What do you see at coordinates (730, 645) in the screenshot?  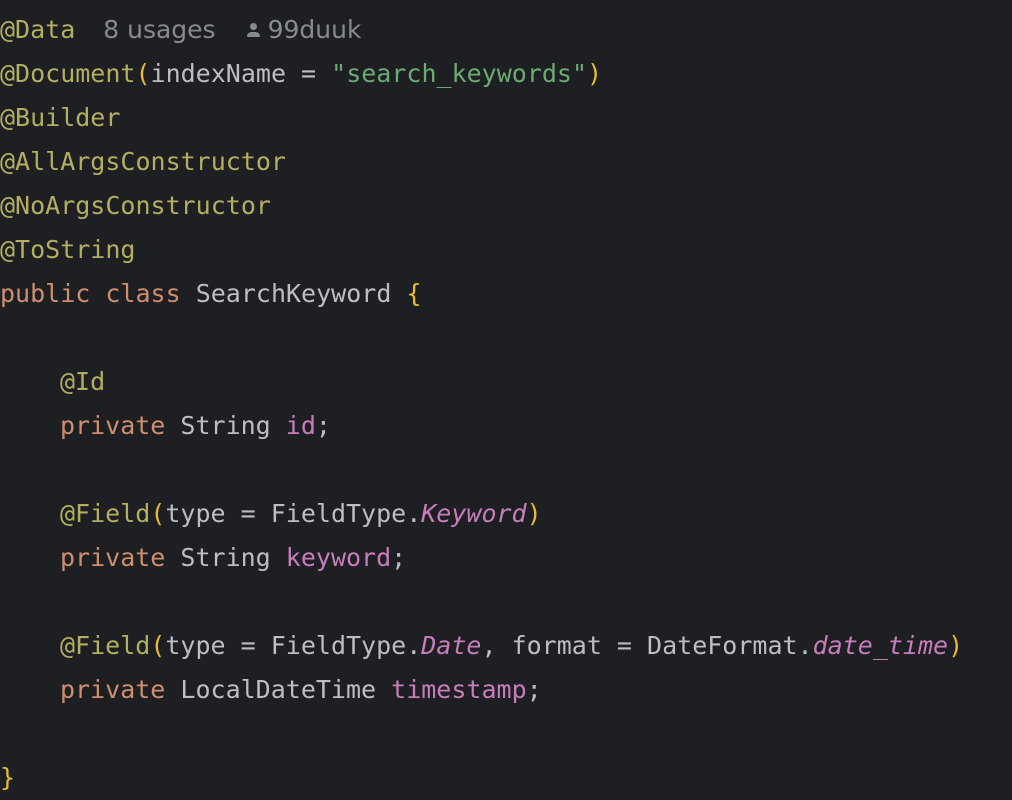 I see `date-format-class: DateFormat.` at bounding box center [730, 645].